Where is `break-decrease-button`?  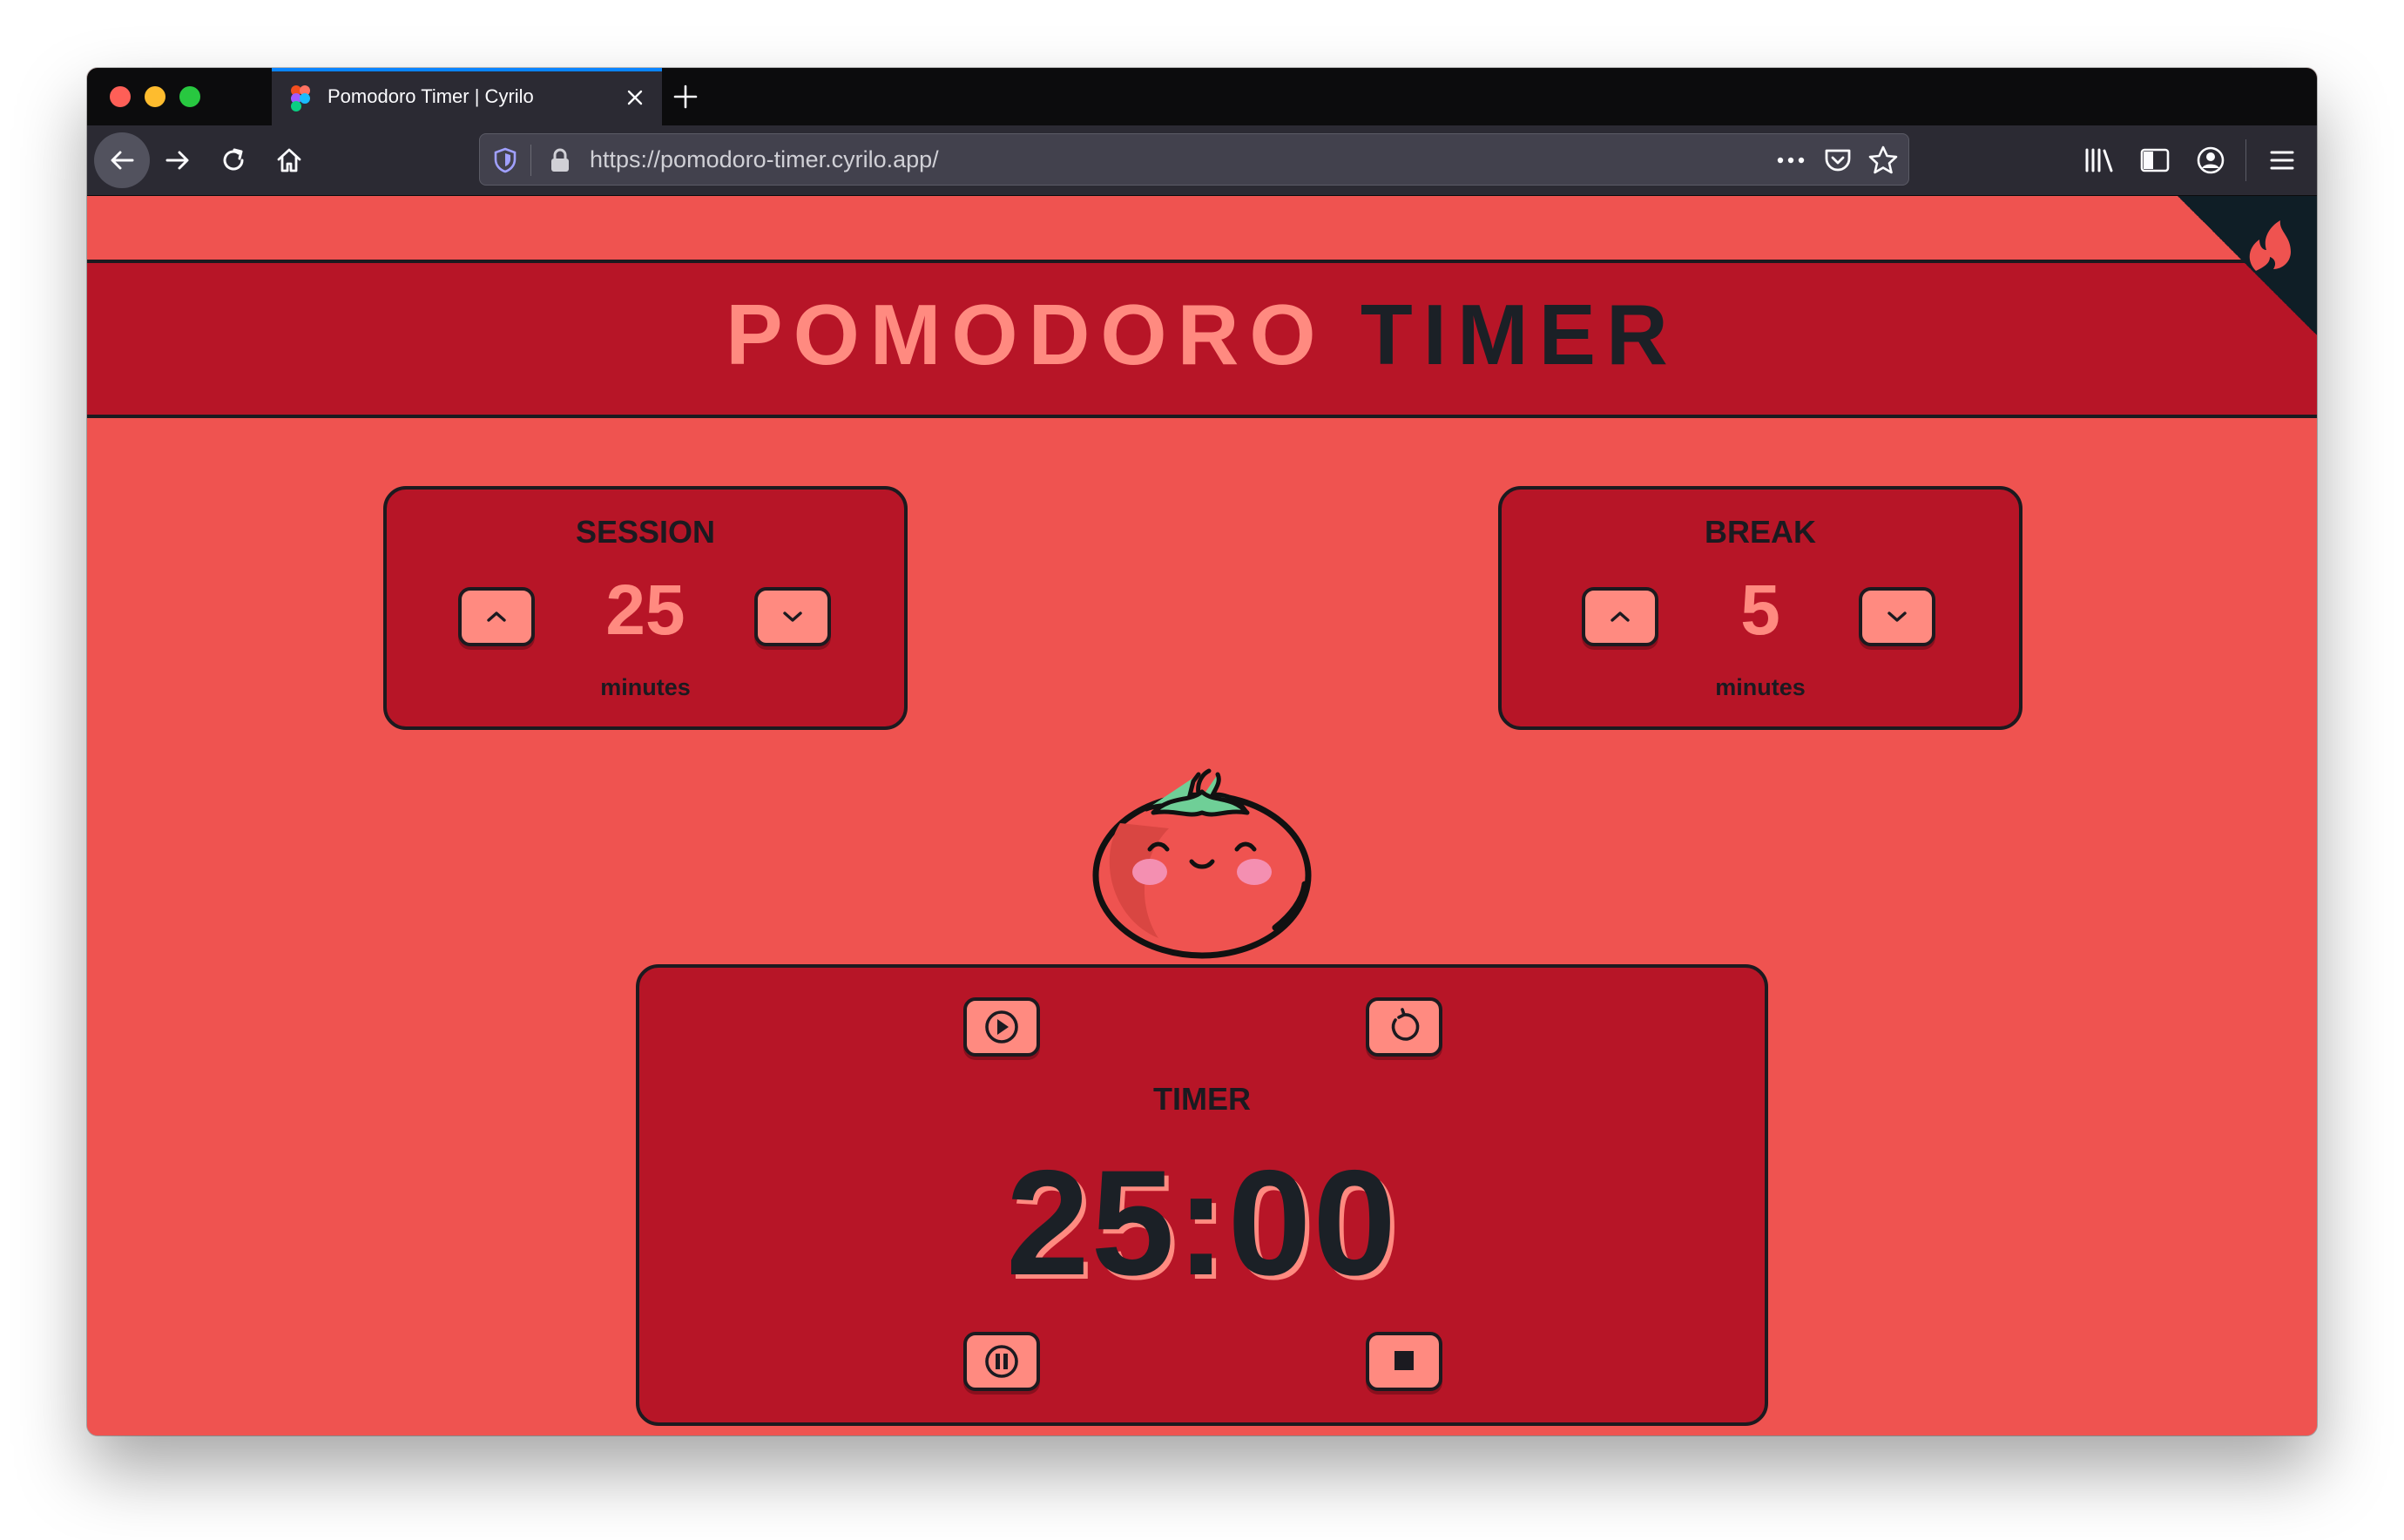
break-decrease-button is located at coordinates (1897, 616).